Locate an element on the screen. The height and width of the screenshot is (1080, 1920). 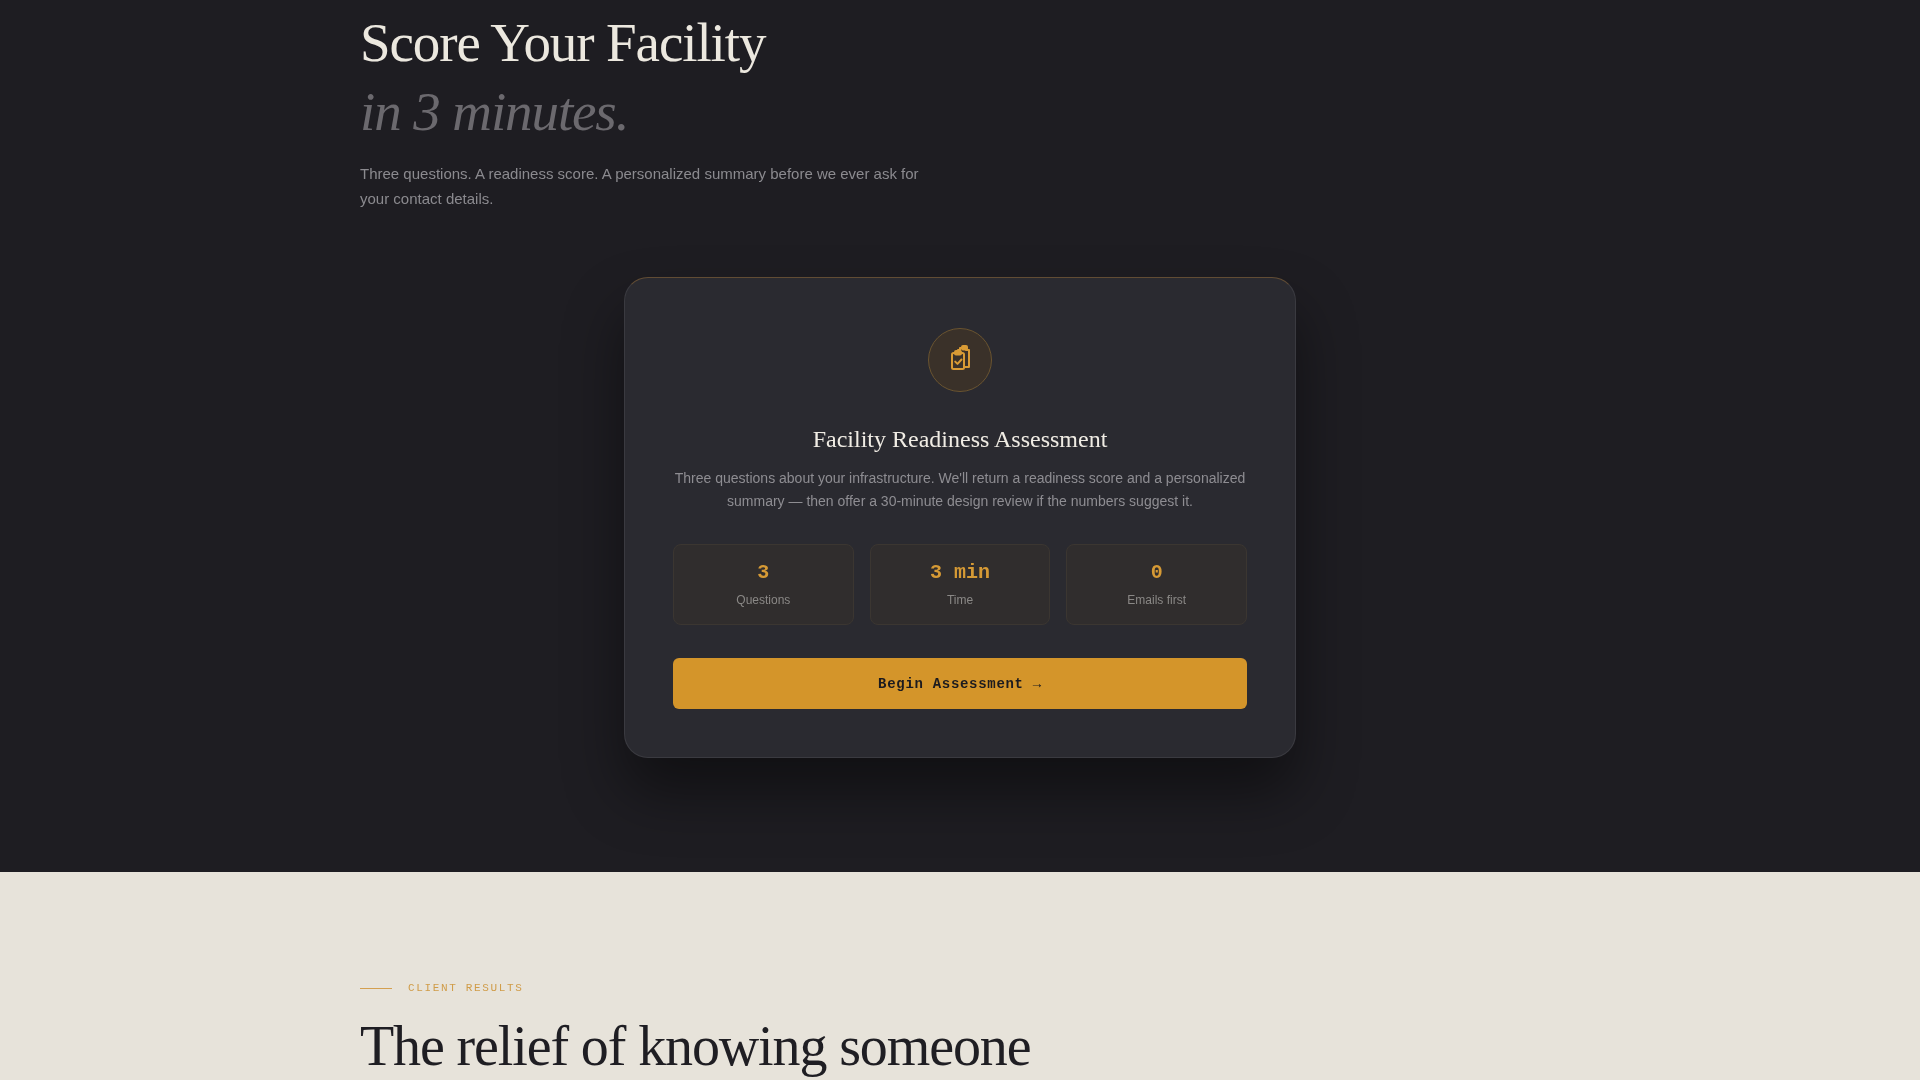
clipboard-check-icon is located at coordinates (960, 360).